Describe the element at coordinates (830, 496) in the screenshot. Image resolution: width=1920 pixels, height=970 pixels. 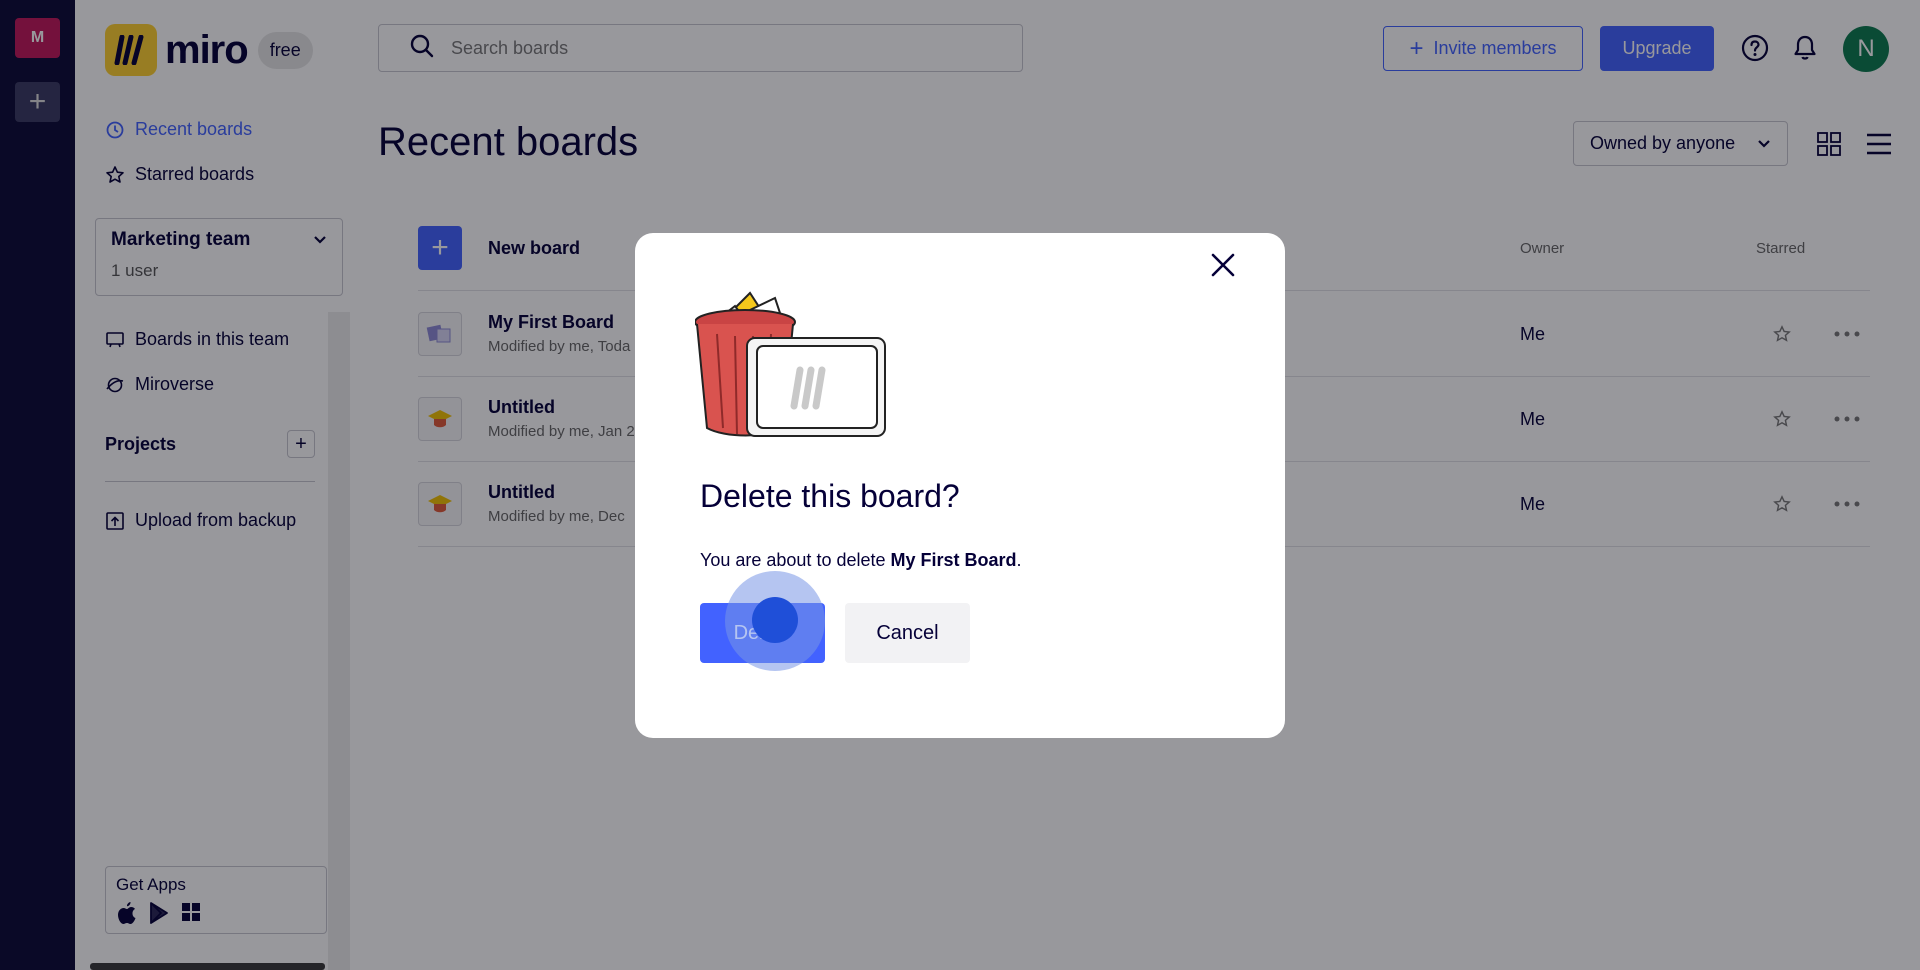
I see `dialog-title: Delete this board?` at that location.